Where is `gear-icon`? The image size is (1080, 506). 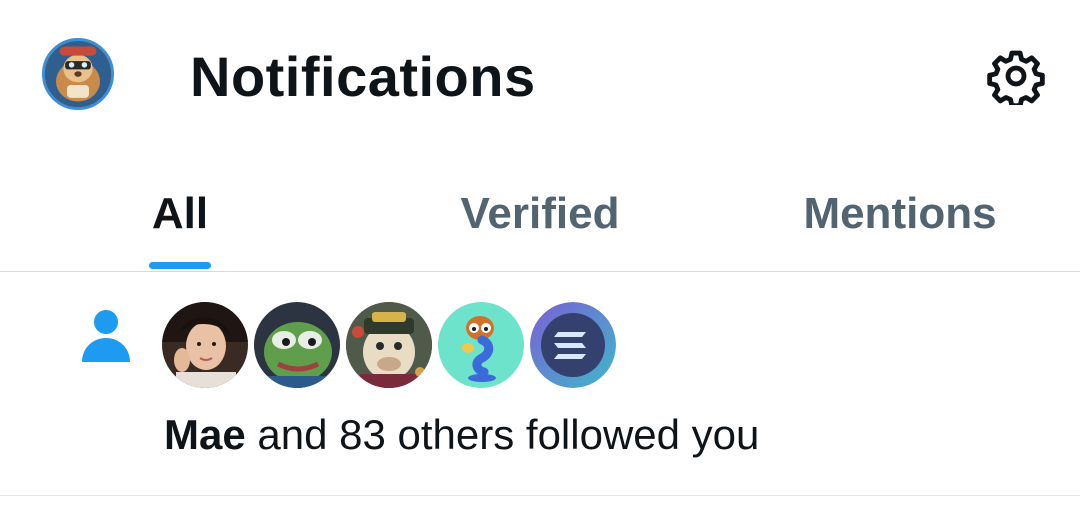
gear-icon is located at coordinates (1016, 77).